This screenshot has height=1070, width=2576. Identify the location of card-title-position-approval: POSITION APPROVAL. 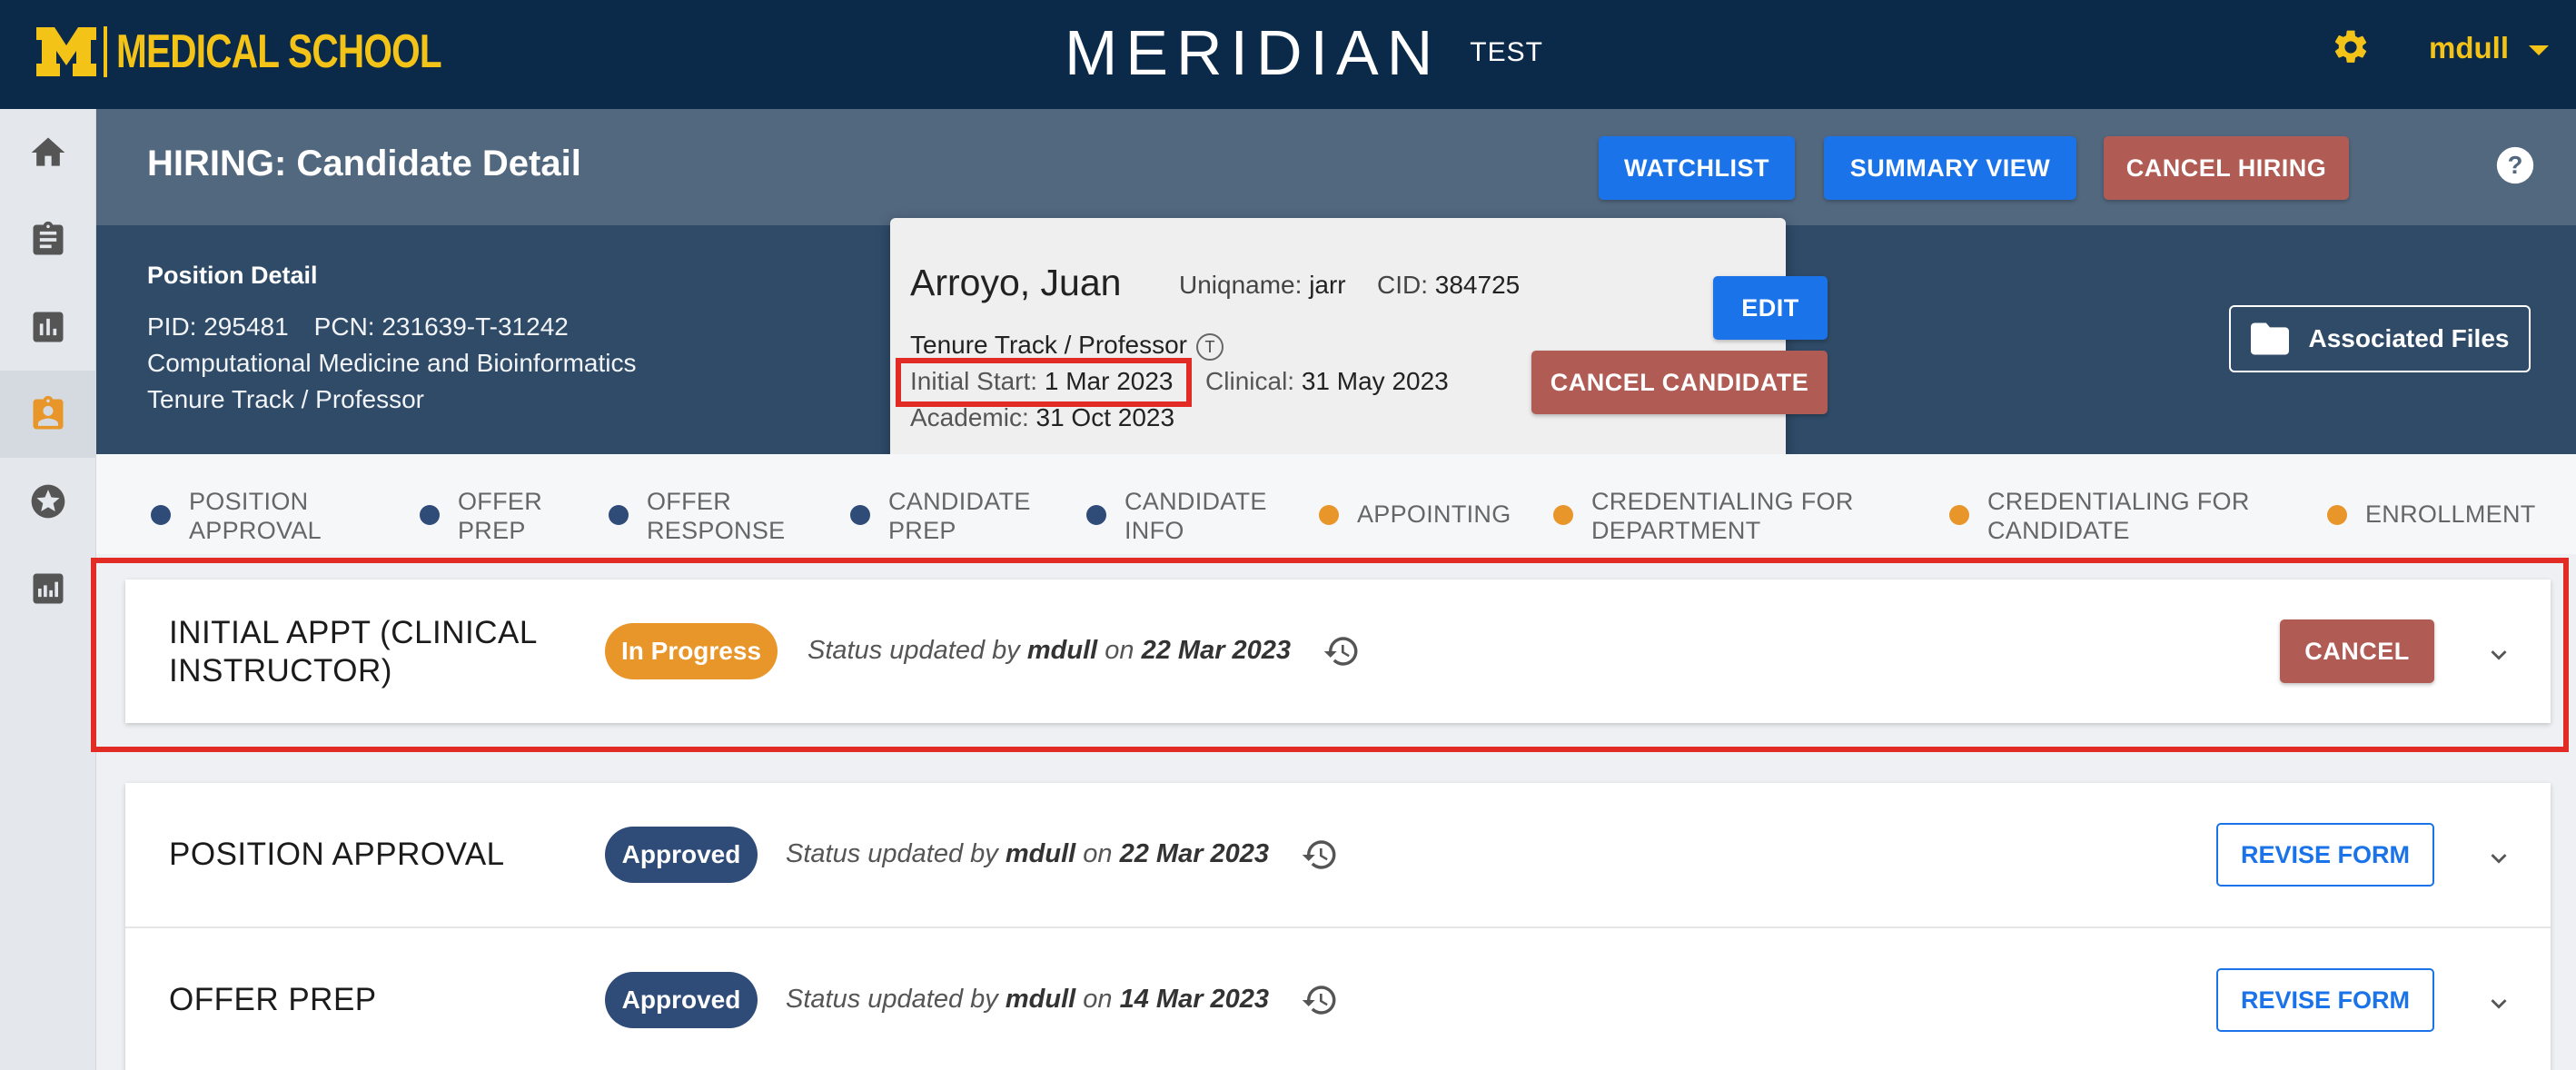
(337, 855).